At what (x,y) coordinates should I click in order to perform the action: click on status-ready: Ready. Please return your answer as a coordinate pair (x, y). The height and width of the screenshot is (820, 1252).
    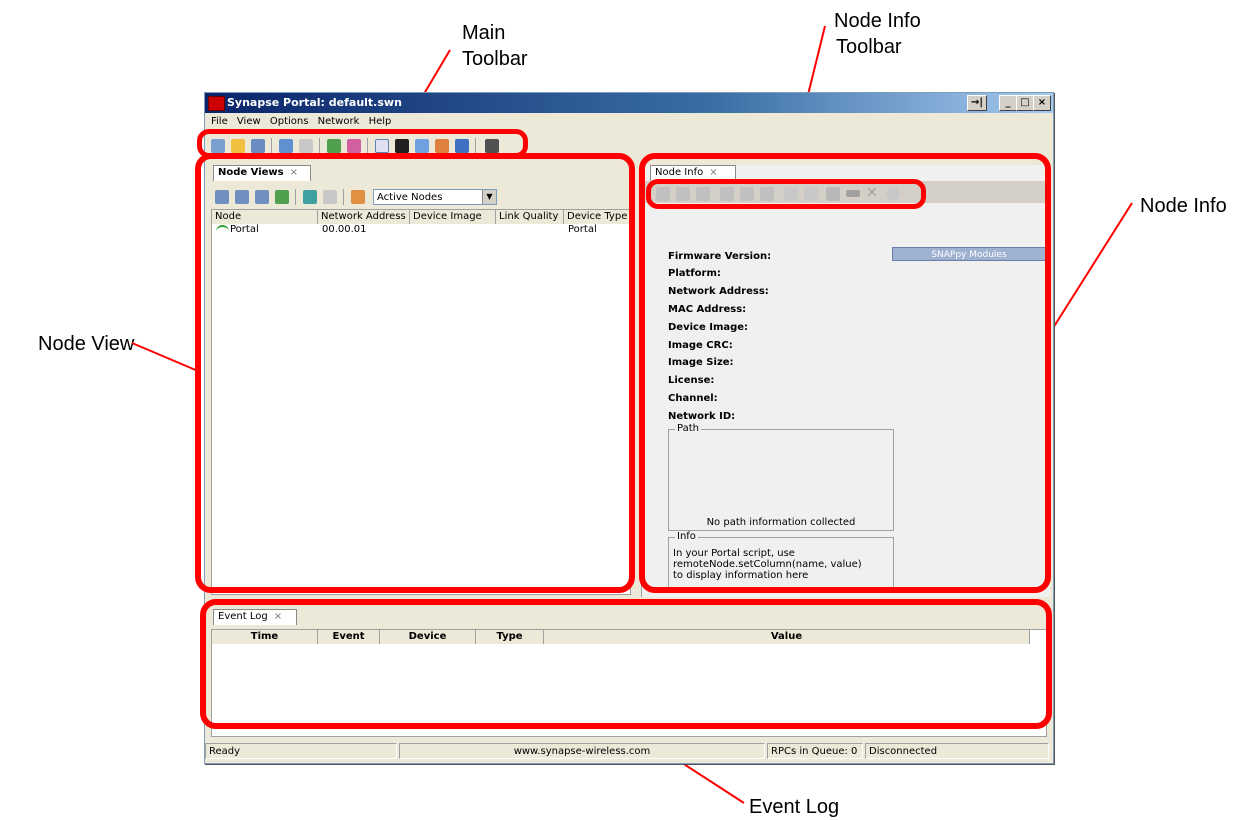
    Looking at the image, I should click on (301, 751).